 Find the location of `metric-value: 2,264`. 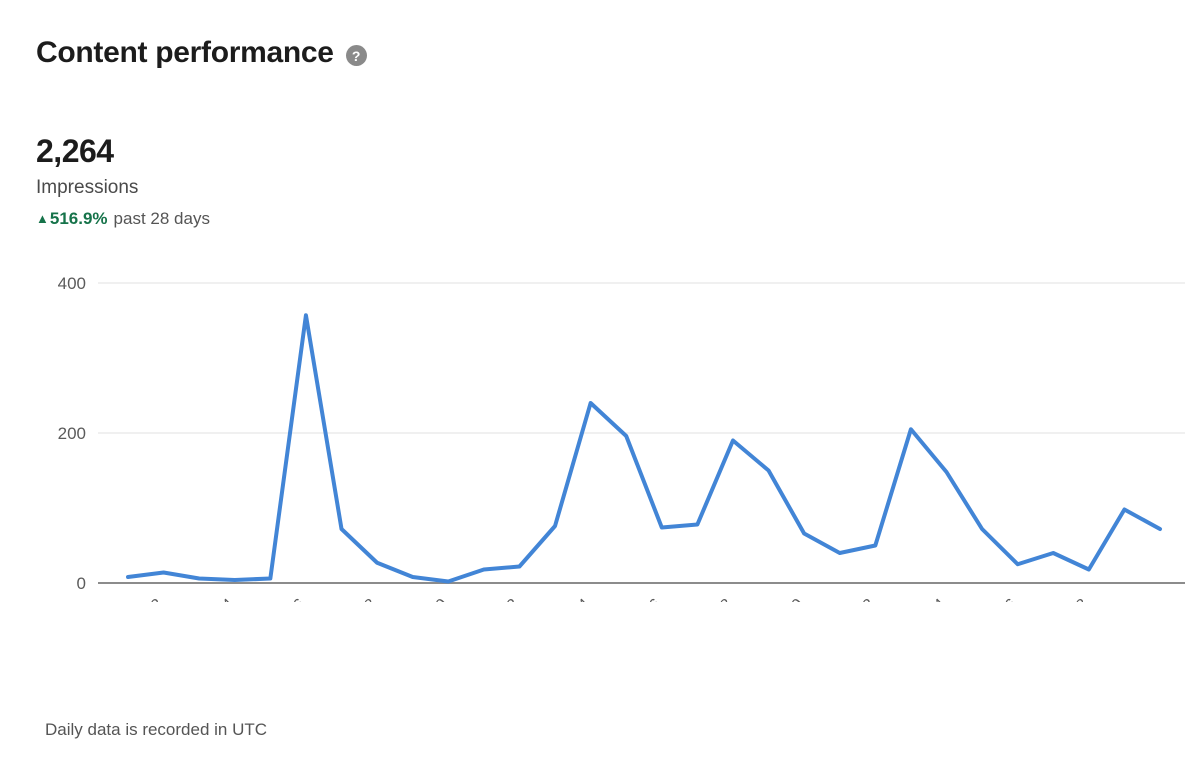

metric-value: 2,264 is located at coordinates (75, 151).